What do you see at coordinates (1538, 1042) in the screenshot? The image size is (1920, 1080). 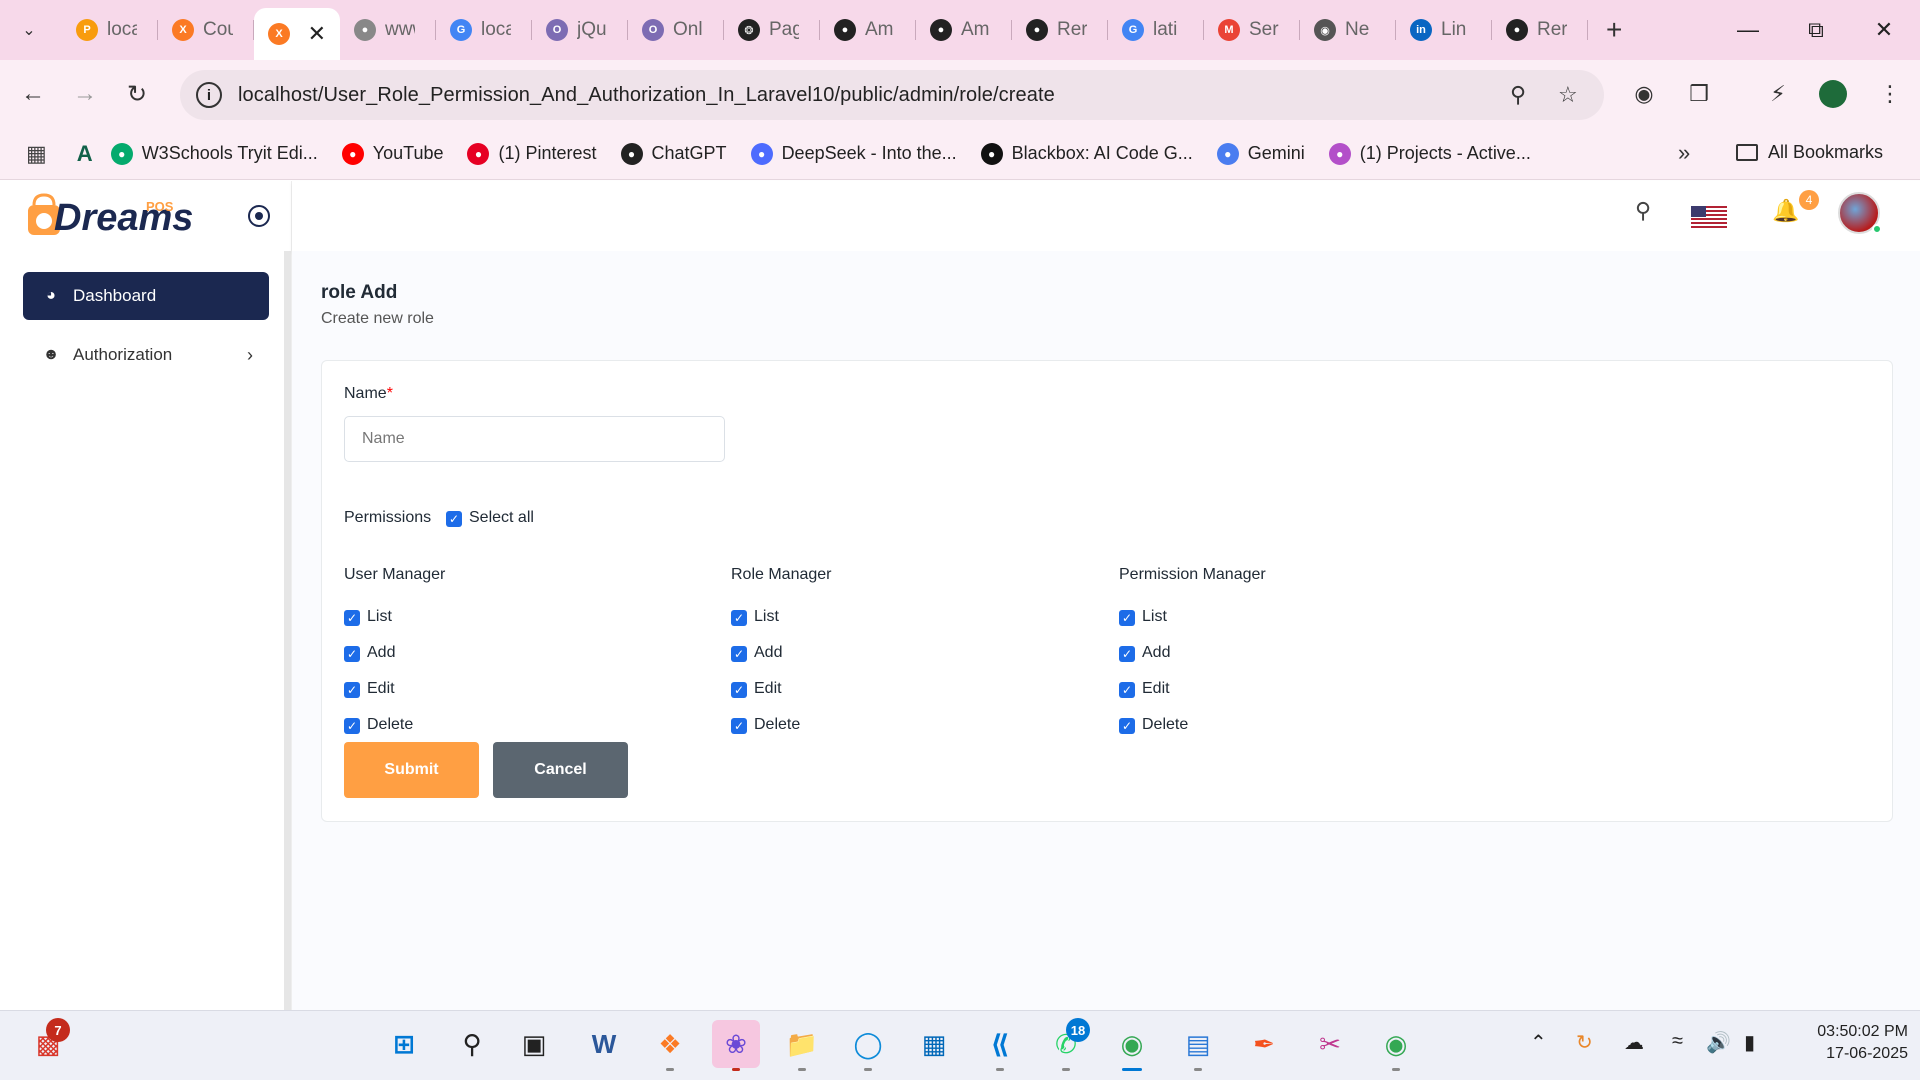 I see `tray-overflow-icon: ⌃` at bounding box center [1538, 1042].